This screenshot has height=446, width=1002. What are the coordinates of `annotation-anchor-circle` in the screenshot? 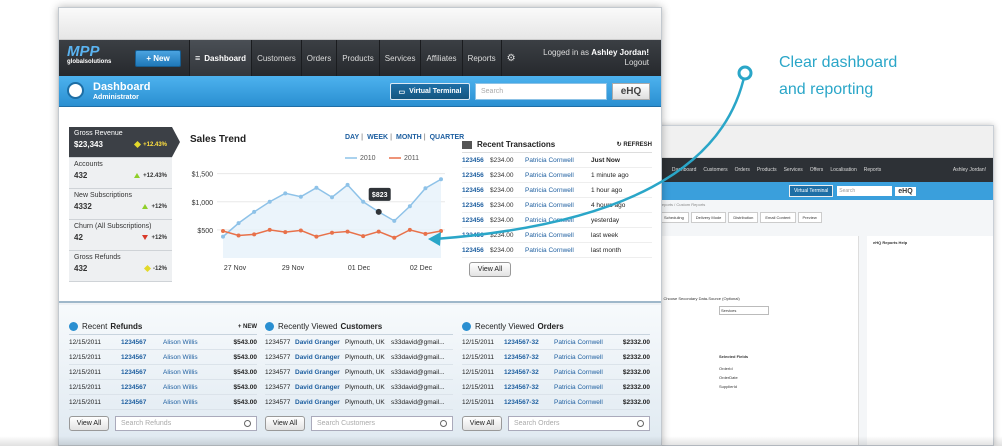 It's located at (745, 73).